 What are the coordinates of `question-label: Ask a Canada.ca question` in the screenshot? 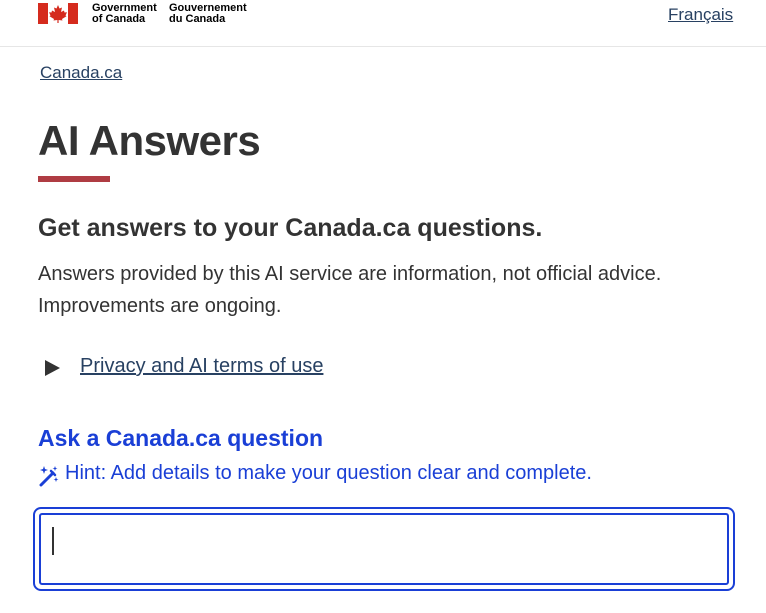 It's located at (181, 438).